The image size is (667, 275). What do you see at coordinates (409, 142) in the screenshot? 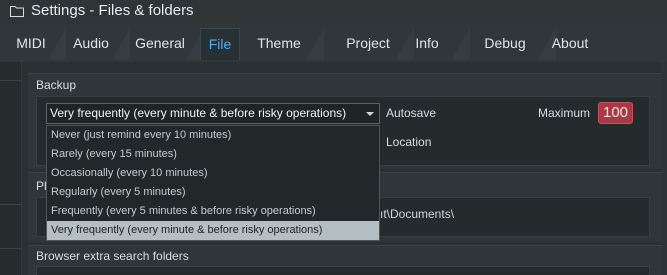
I see `location-label: Location` at bounding box center [409, 142].